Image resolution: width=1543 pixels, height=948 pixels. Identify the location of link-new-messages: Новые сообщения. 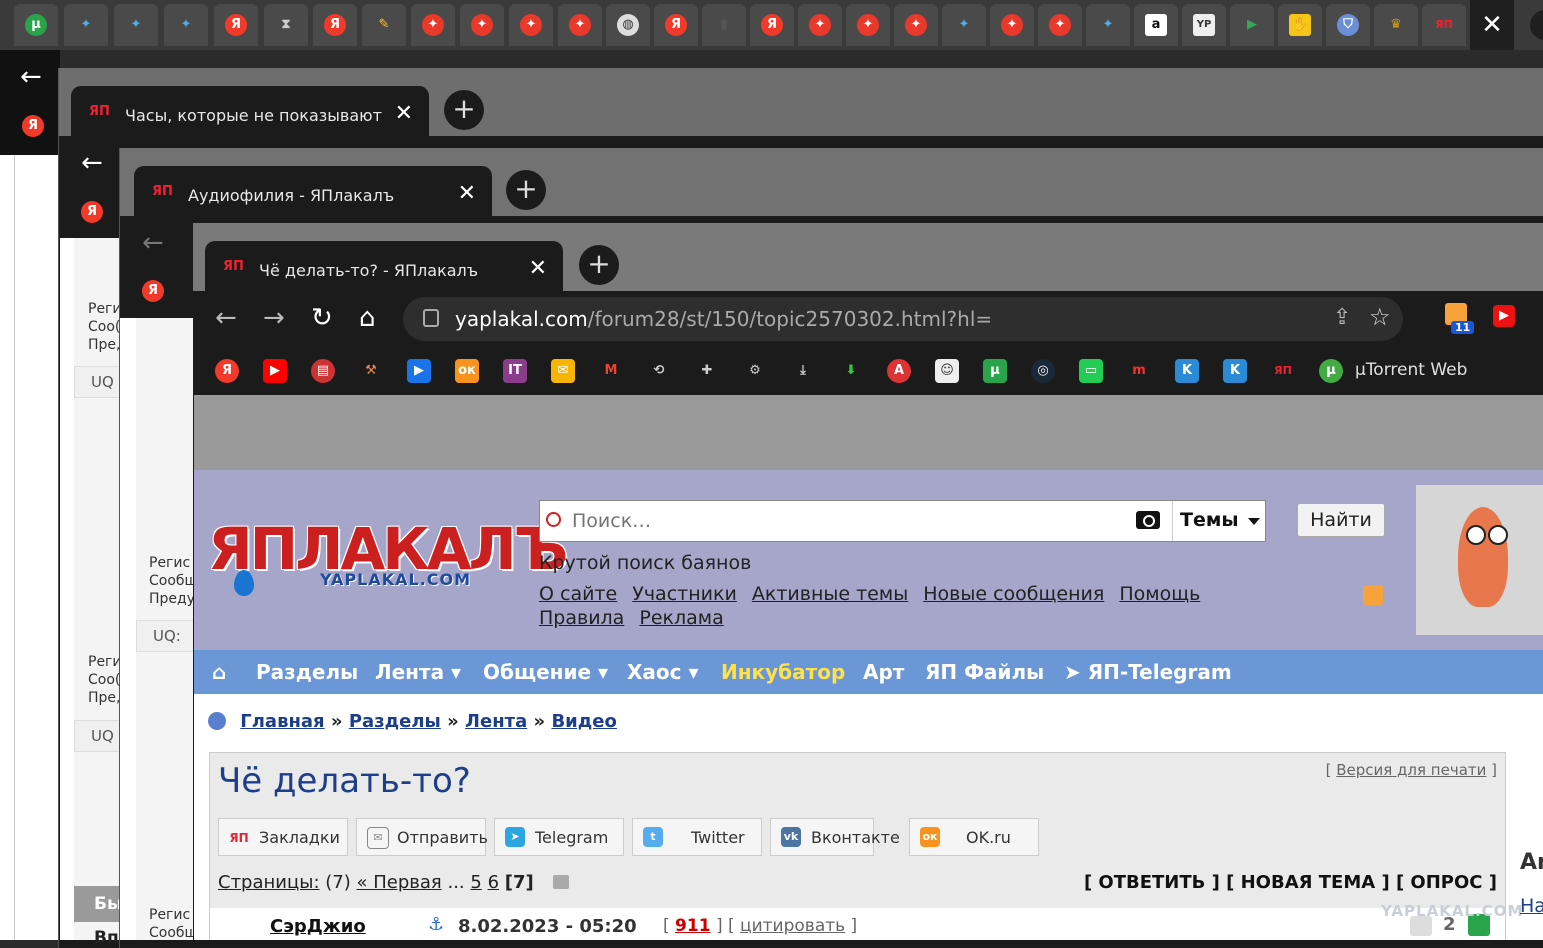
(1013, 594).